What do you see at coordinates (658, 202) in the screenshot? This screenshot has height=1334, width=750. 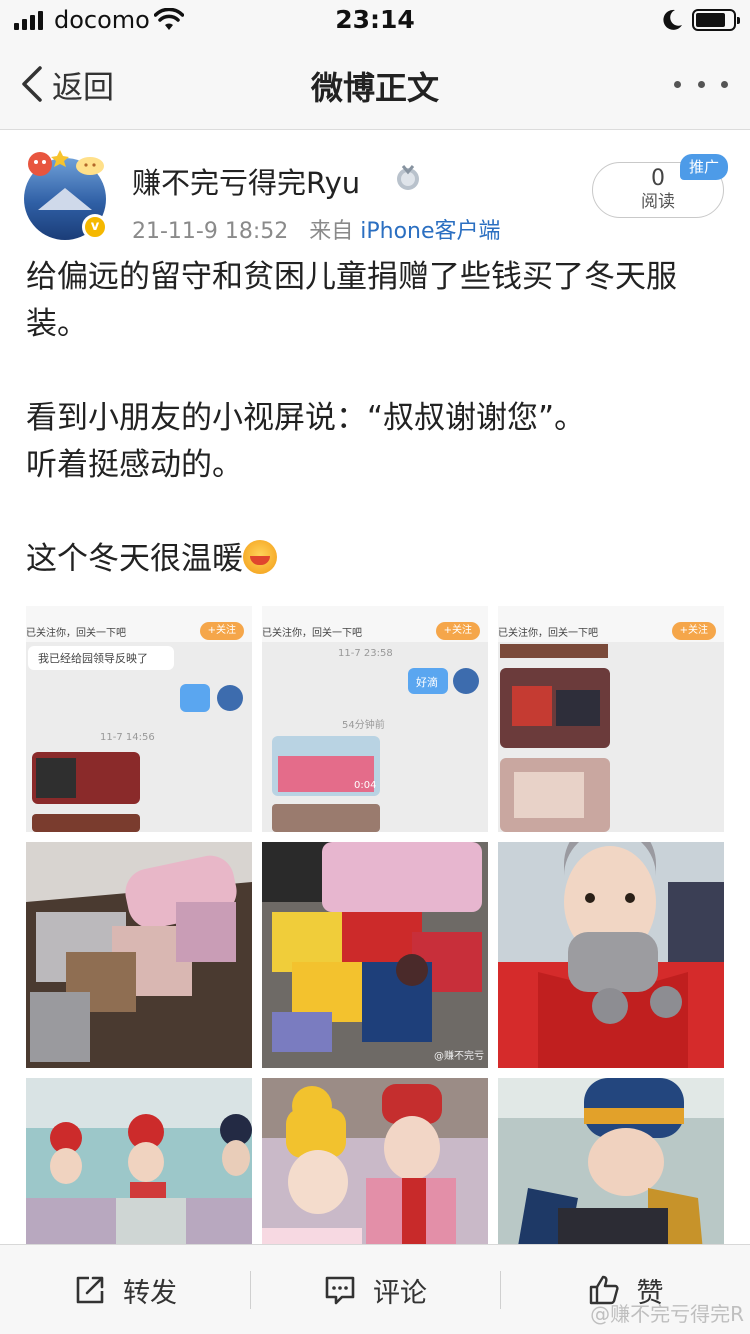 I see `read-count-label: 阅读` at bounding box center [658, 202].